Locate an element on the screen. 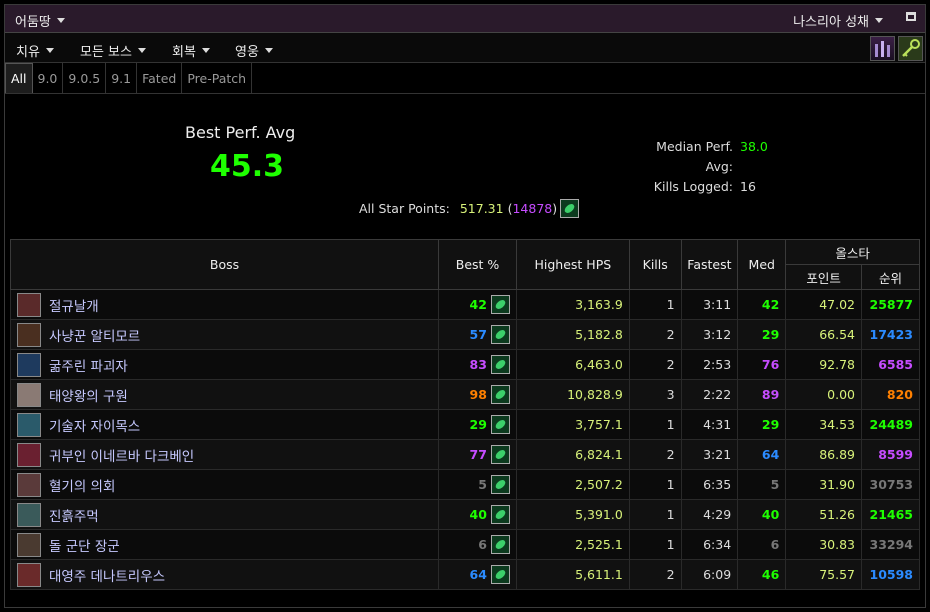  best-perf-label: Best Perf. Avg is located at coordinates (240, 132).